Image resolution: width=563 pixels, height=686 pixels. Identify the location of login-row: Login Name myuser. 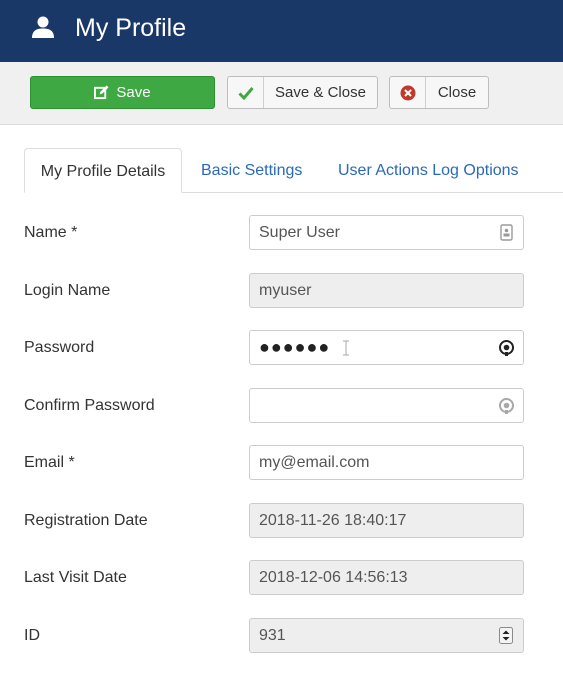
(281, 291).